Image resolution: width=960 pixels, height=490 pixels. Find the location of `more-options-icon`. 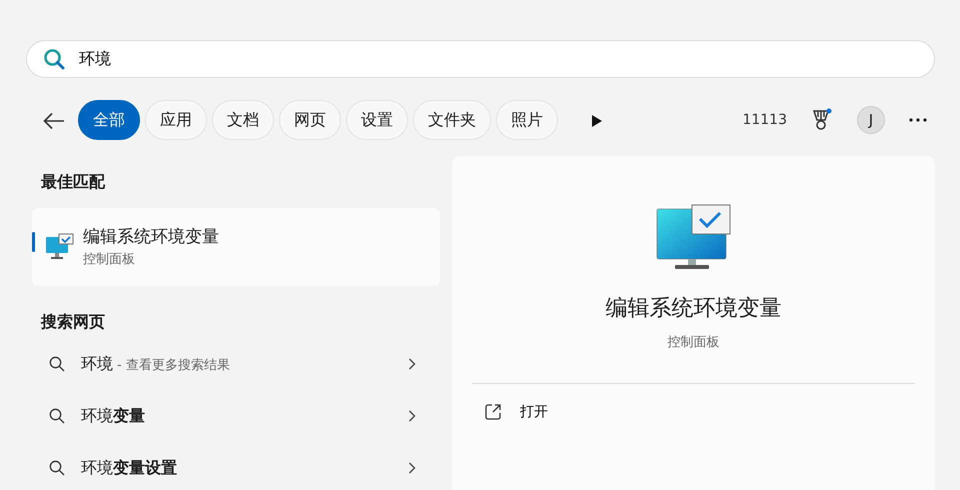

more-options-icon is located at coordinates (918, 120).